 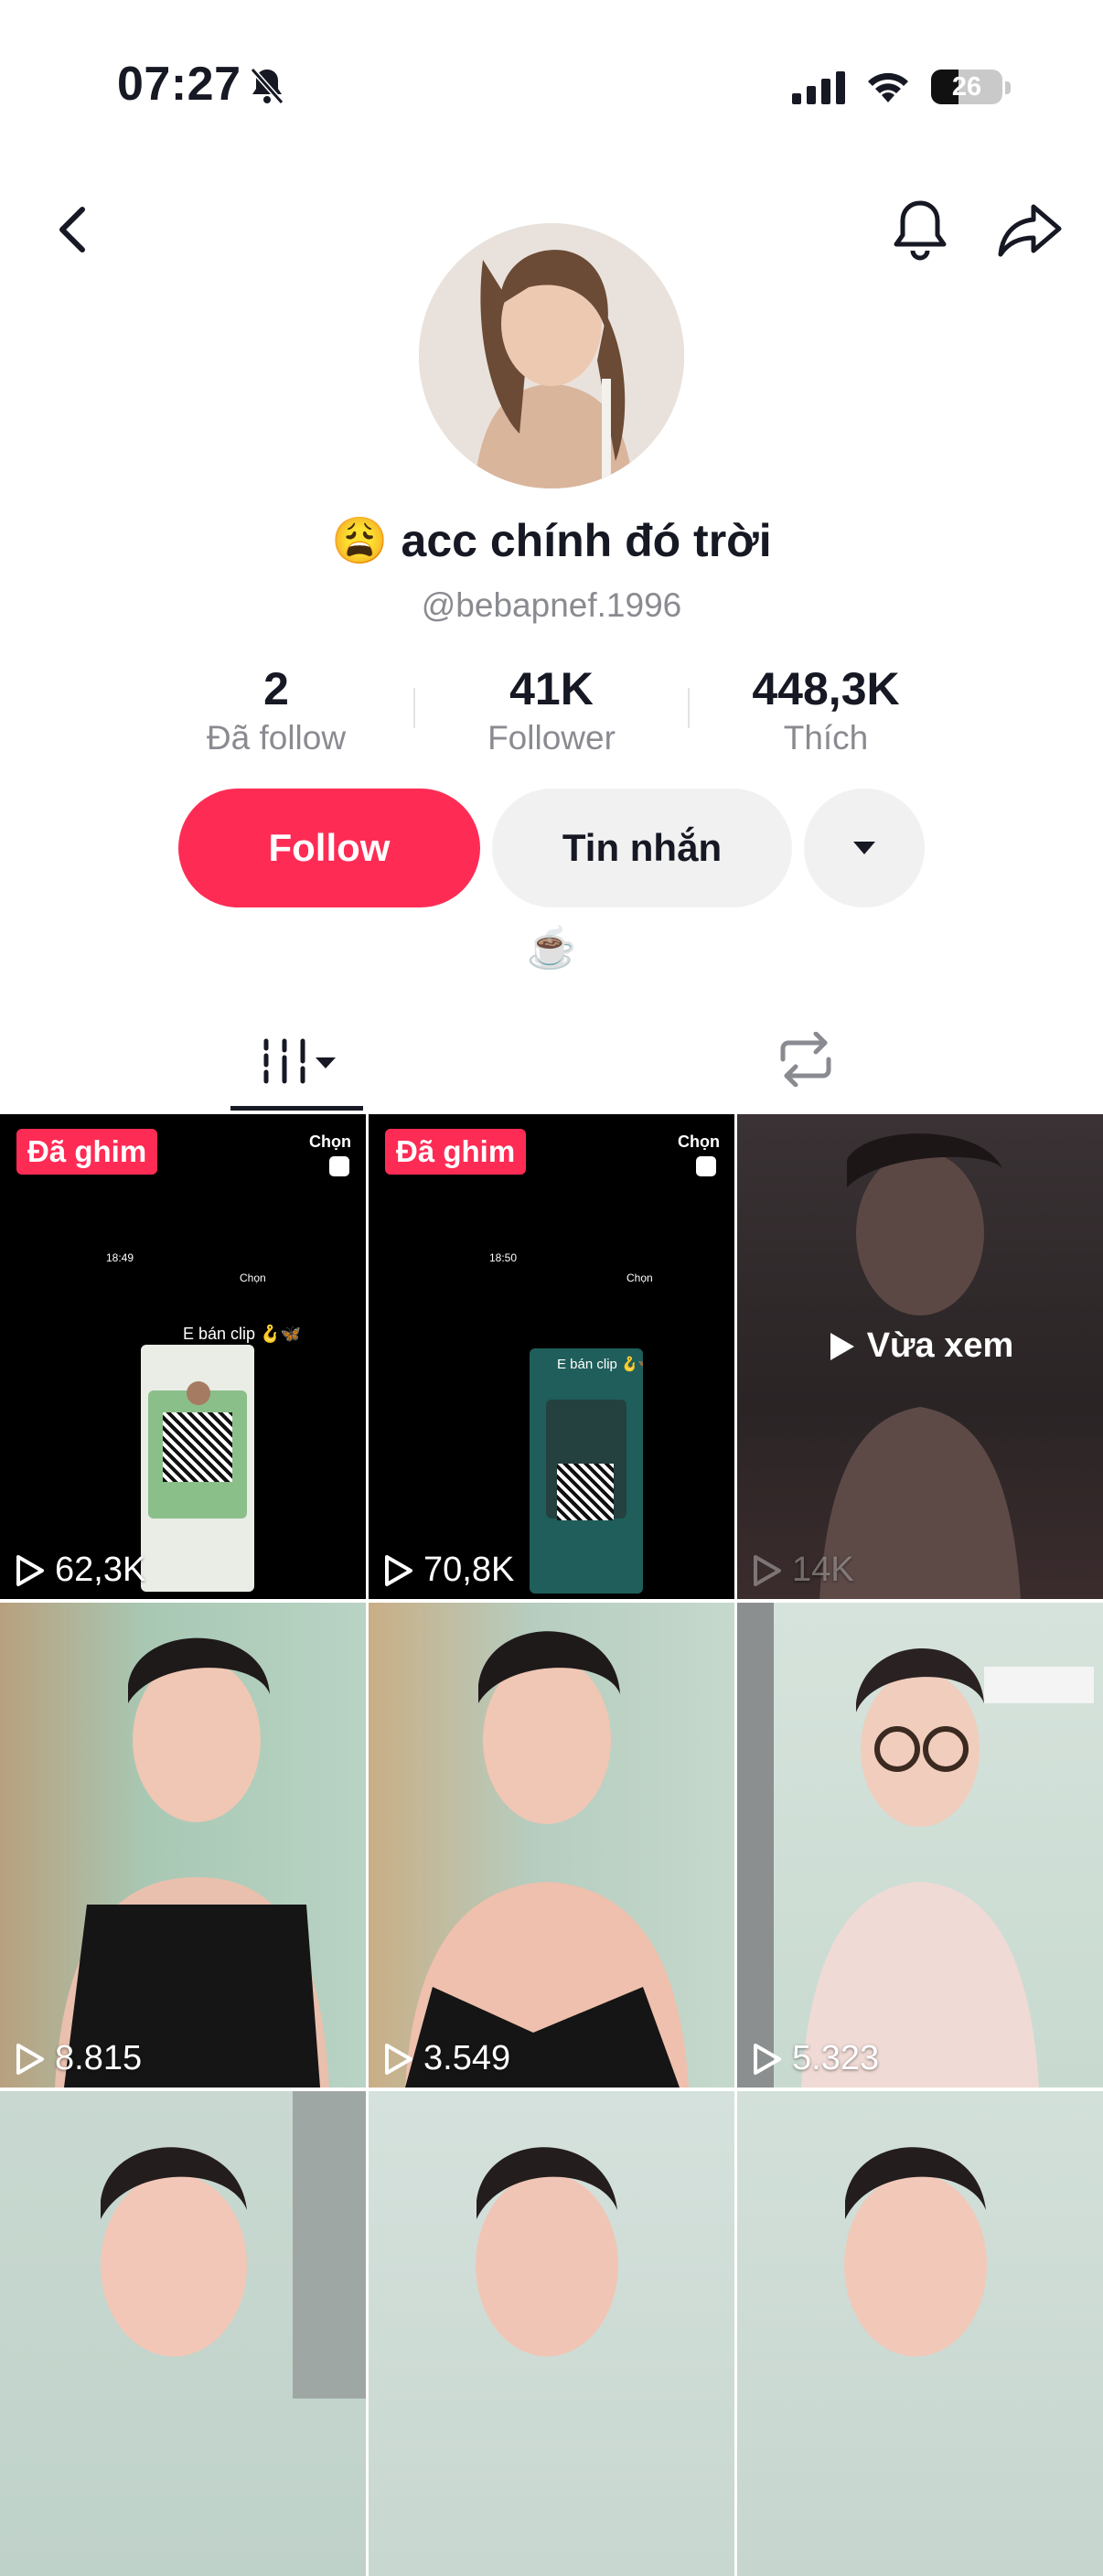 I want to click on battery-level: 26, so click(x=966, y=87).